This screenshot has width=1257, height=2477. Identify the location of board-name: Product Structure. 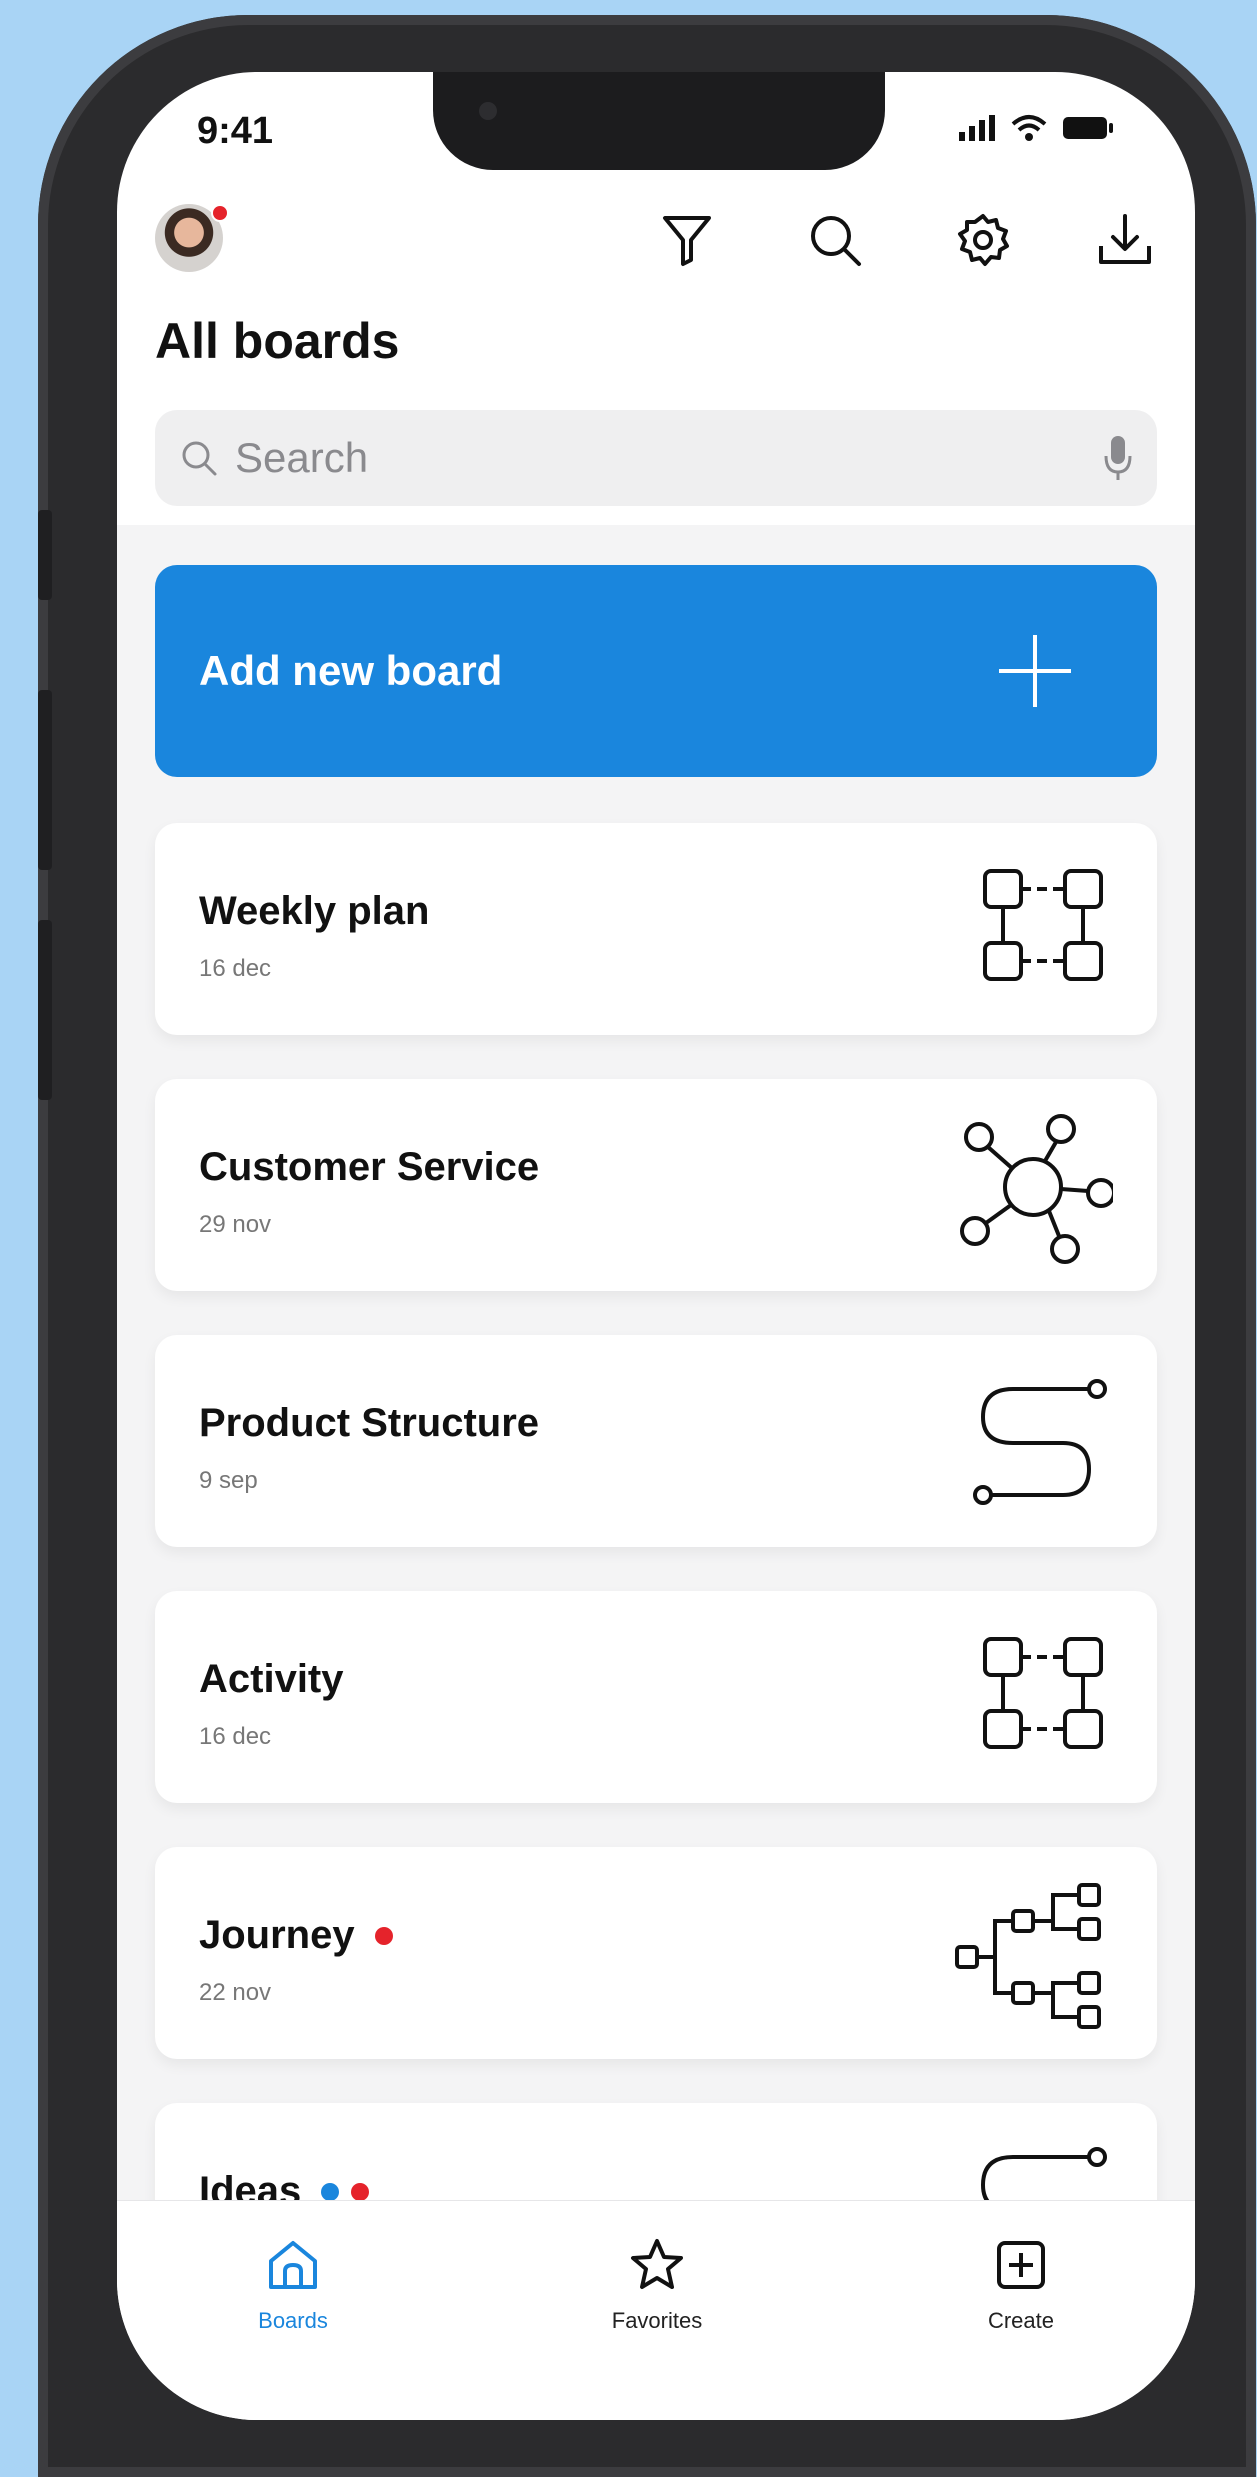
(369, 1423).